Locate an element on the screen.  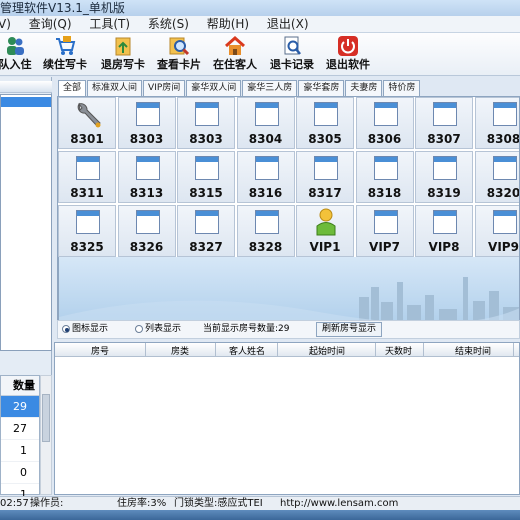
view-card-button: 查看卡片 is located at coordinates (179, 55).